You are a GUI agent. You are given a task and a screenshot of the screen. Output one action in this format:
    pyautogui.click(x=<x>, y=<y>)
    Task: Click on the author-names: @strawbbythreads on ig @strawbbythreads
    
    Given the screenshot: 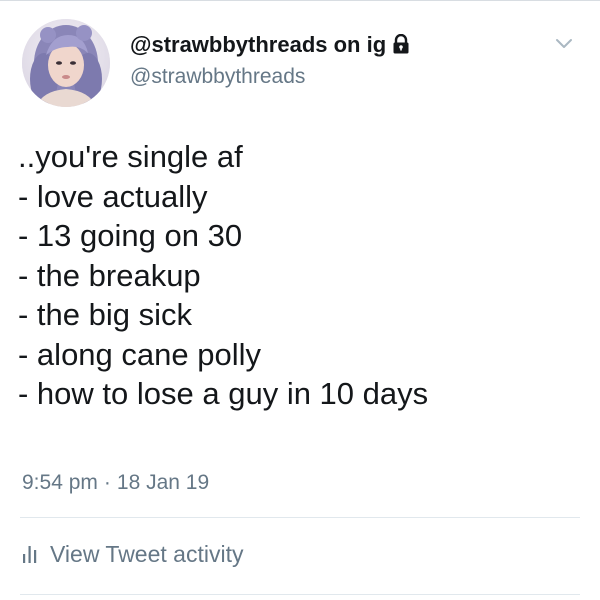 What is the action you would take?
    pyautogui.click(x=270, y=61)
    